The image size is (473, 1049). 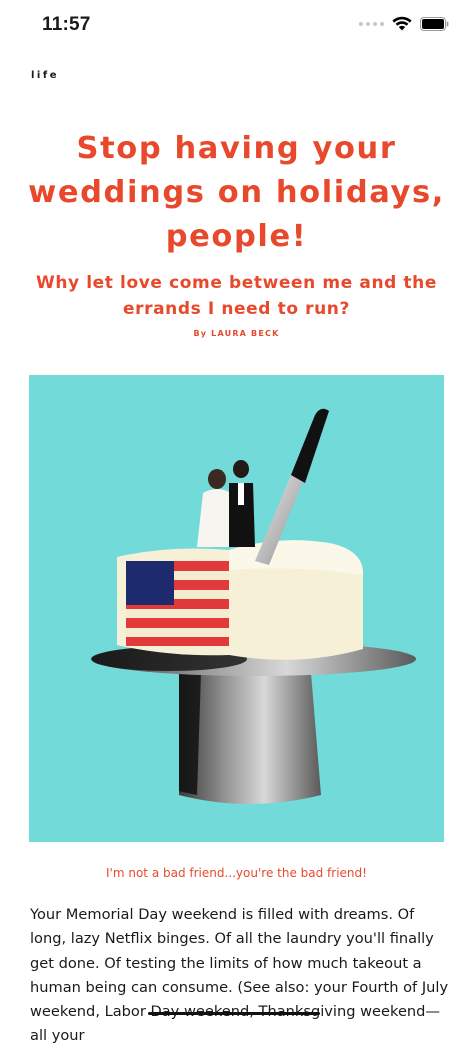 I want to click on flag-cake-layers, so click(x=177, y=603).